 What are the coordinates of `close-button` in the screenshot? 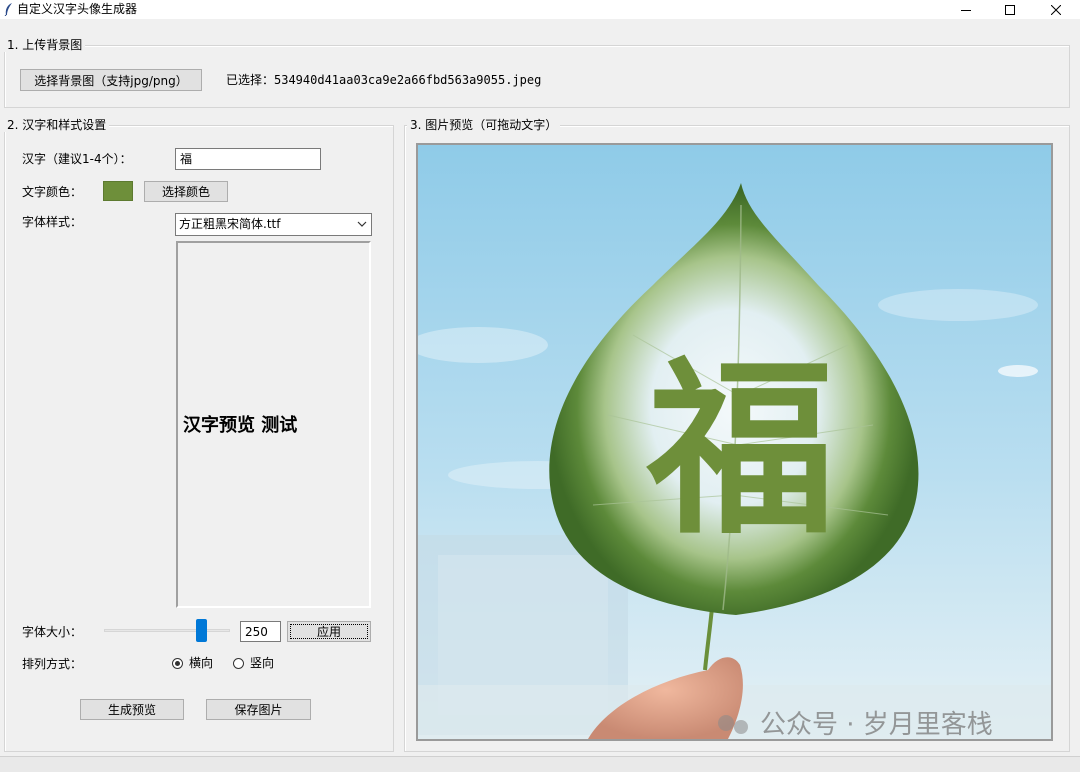 It's located at (1056, 9).